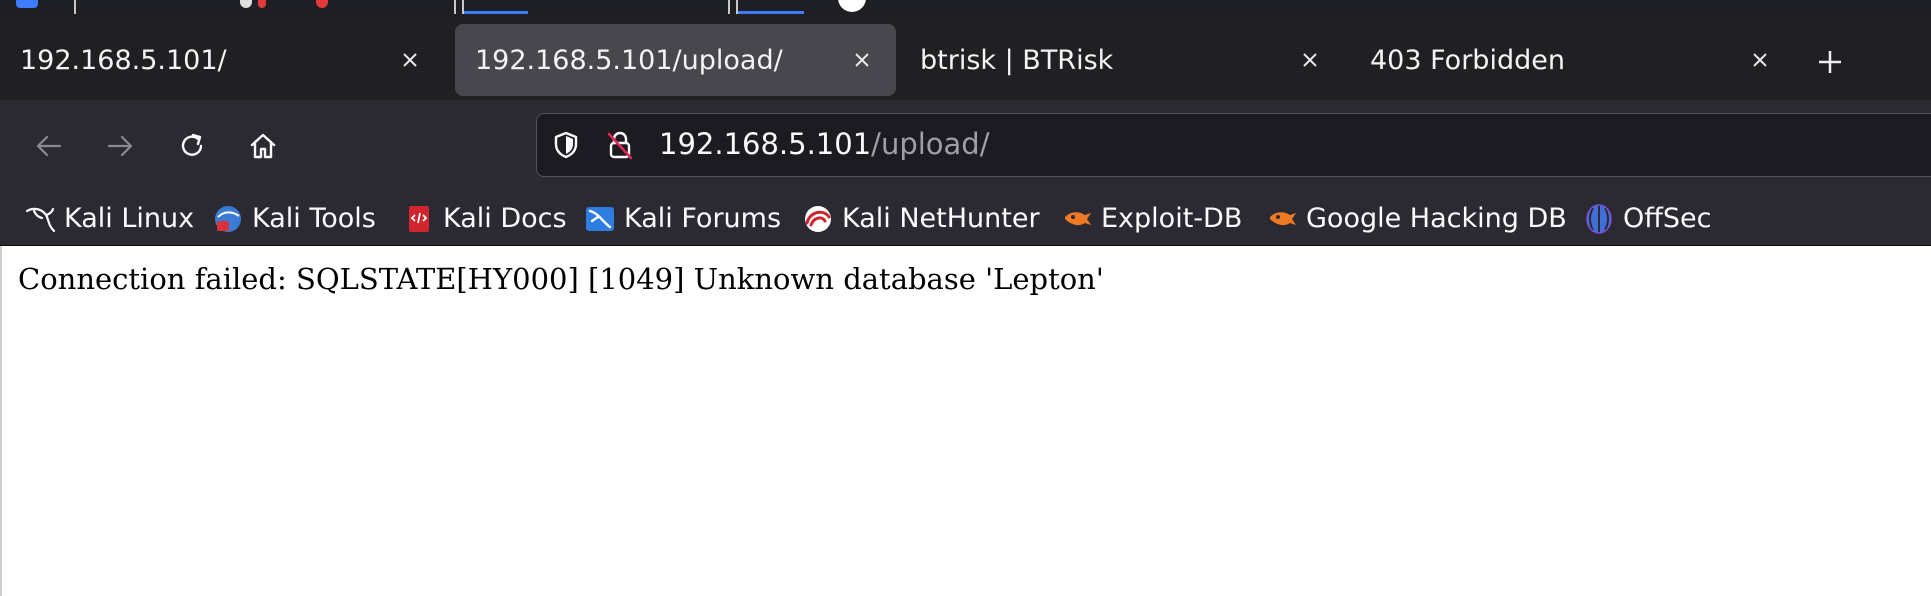 The width and height of the screenshot is (1931, 596). Describe the element at coordinates (629, 60) in the screenshot. I see `tab-title: 192.168.5.101/upload/` at that location.